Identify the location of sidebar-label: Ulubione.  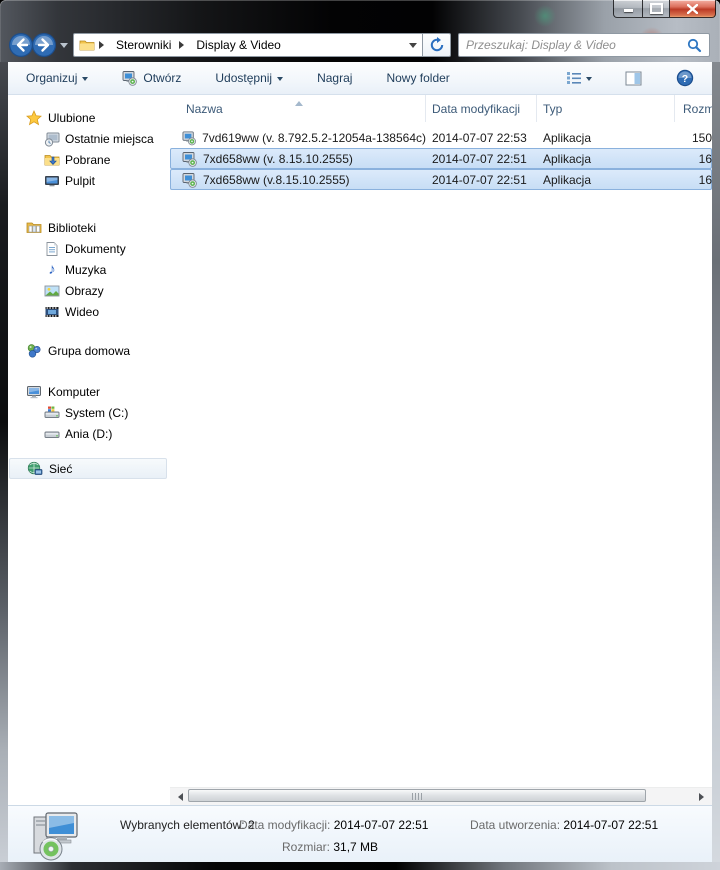
(72, 117).